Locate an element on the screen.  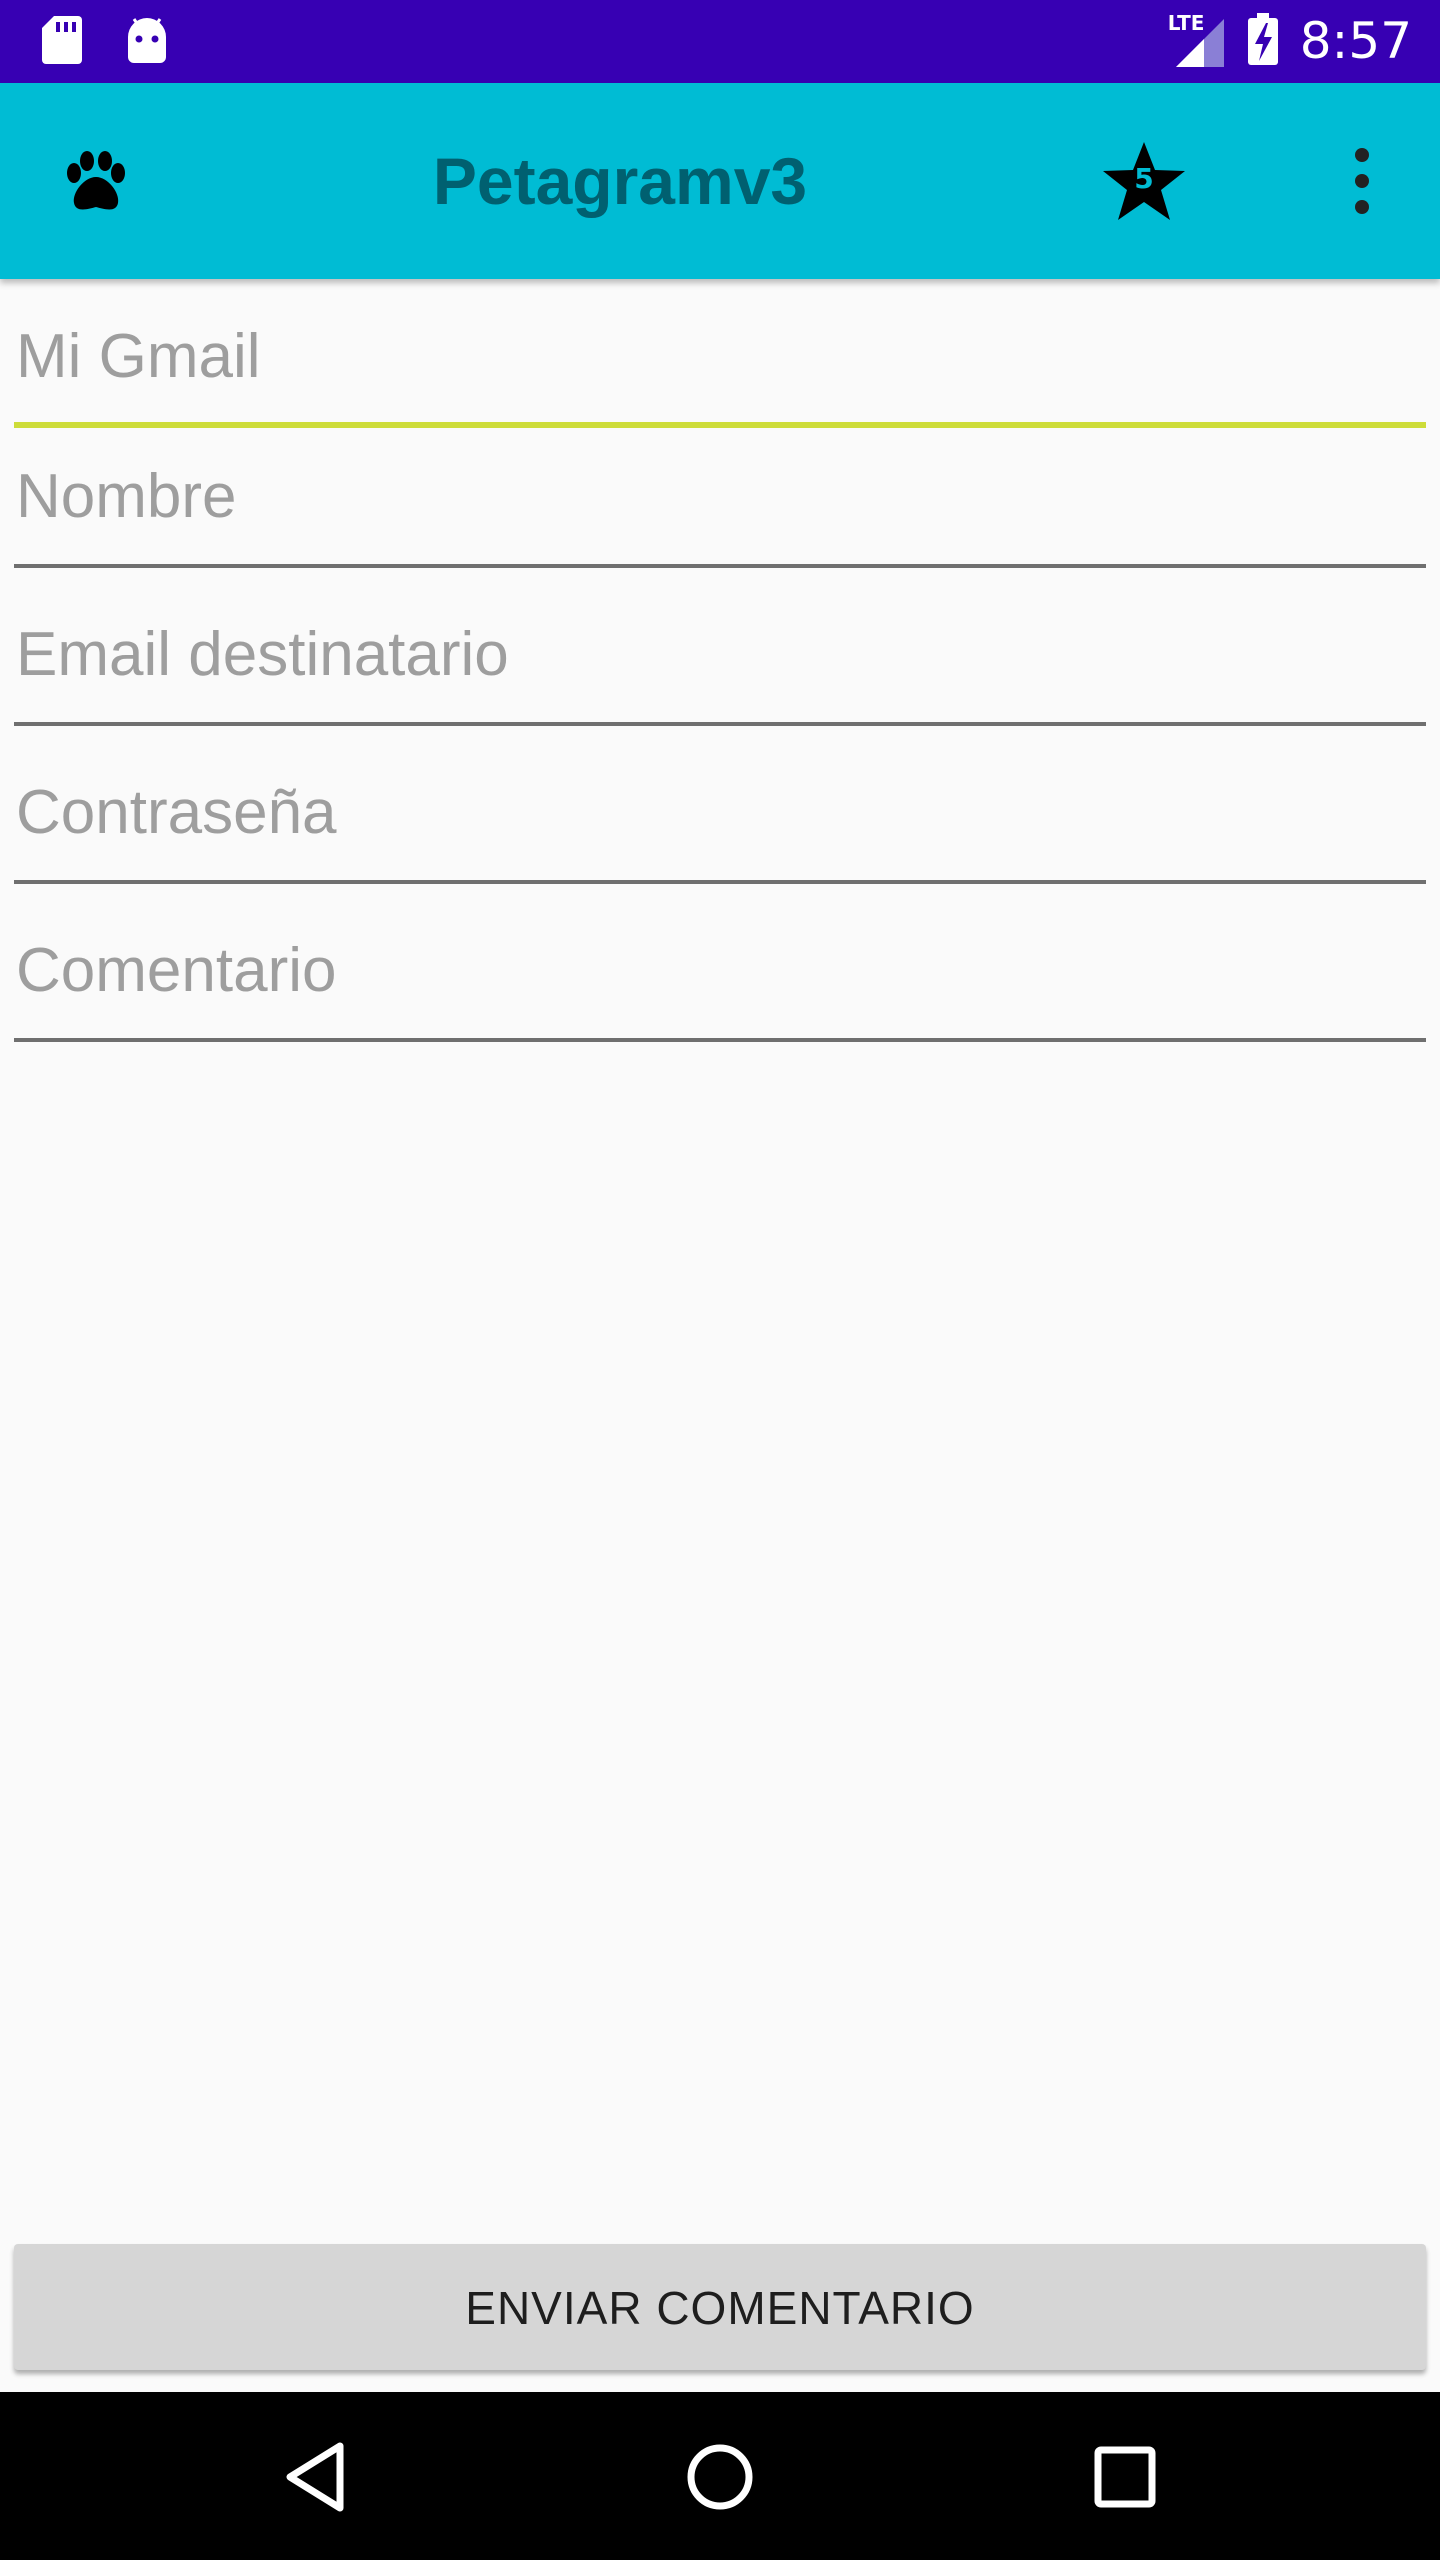
password-input is located at coordinates (720, 812).